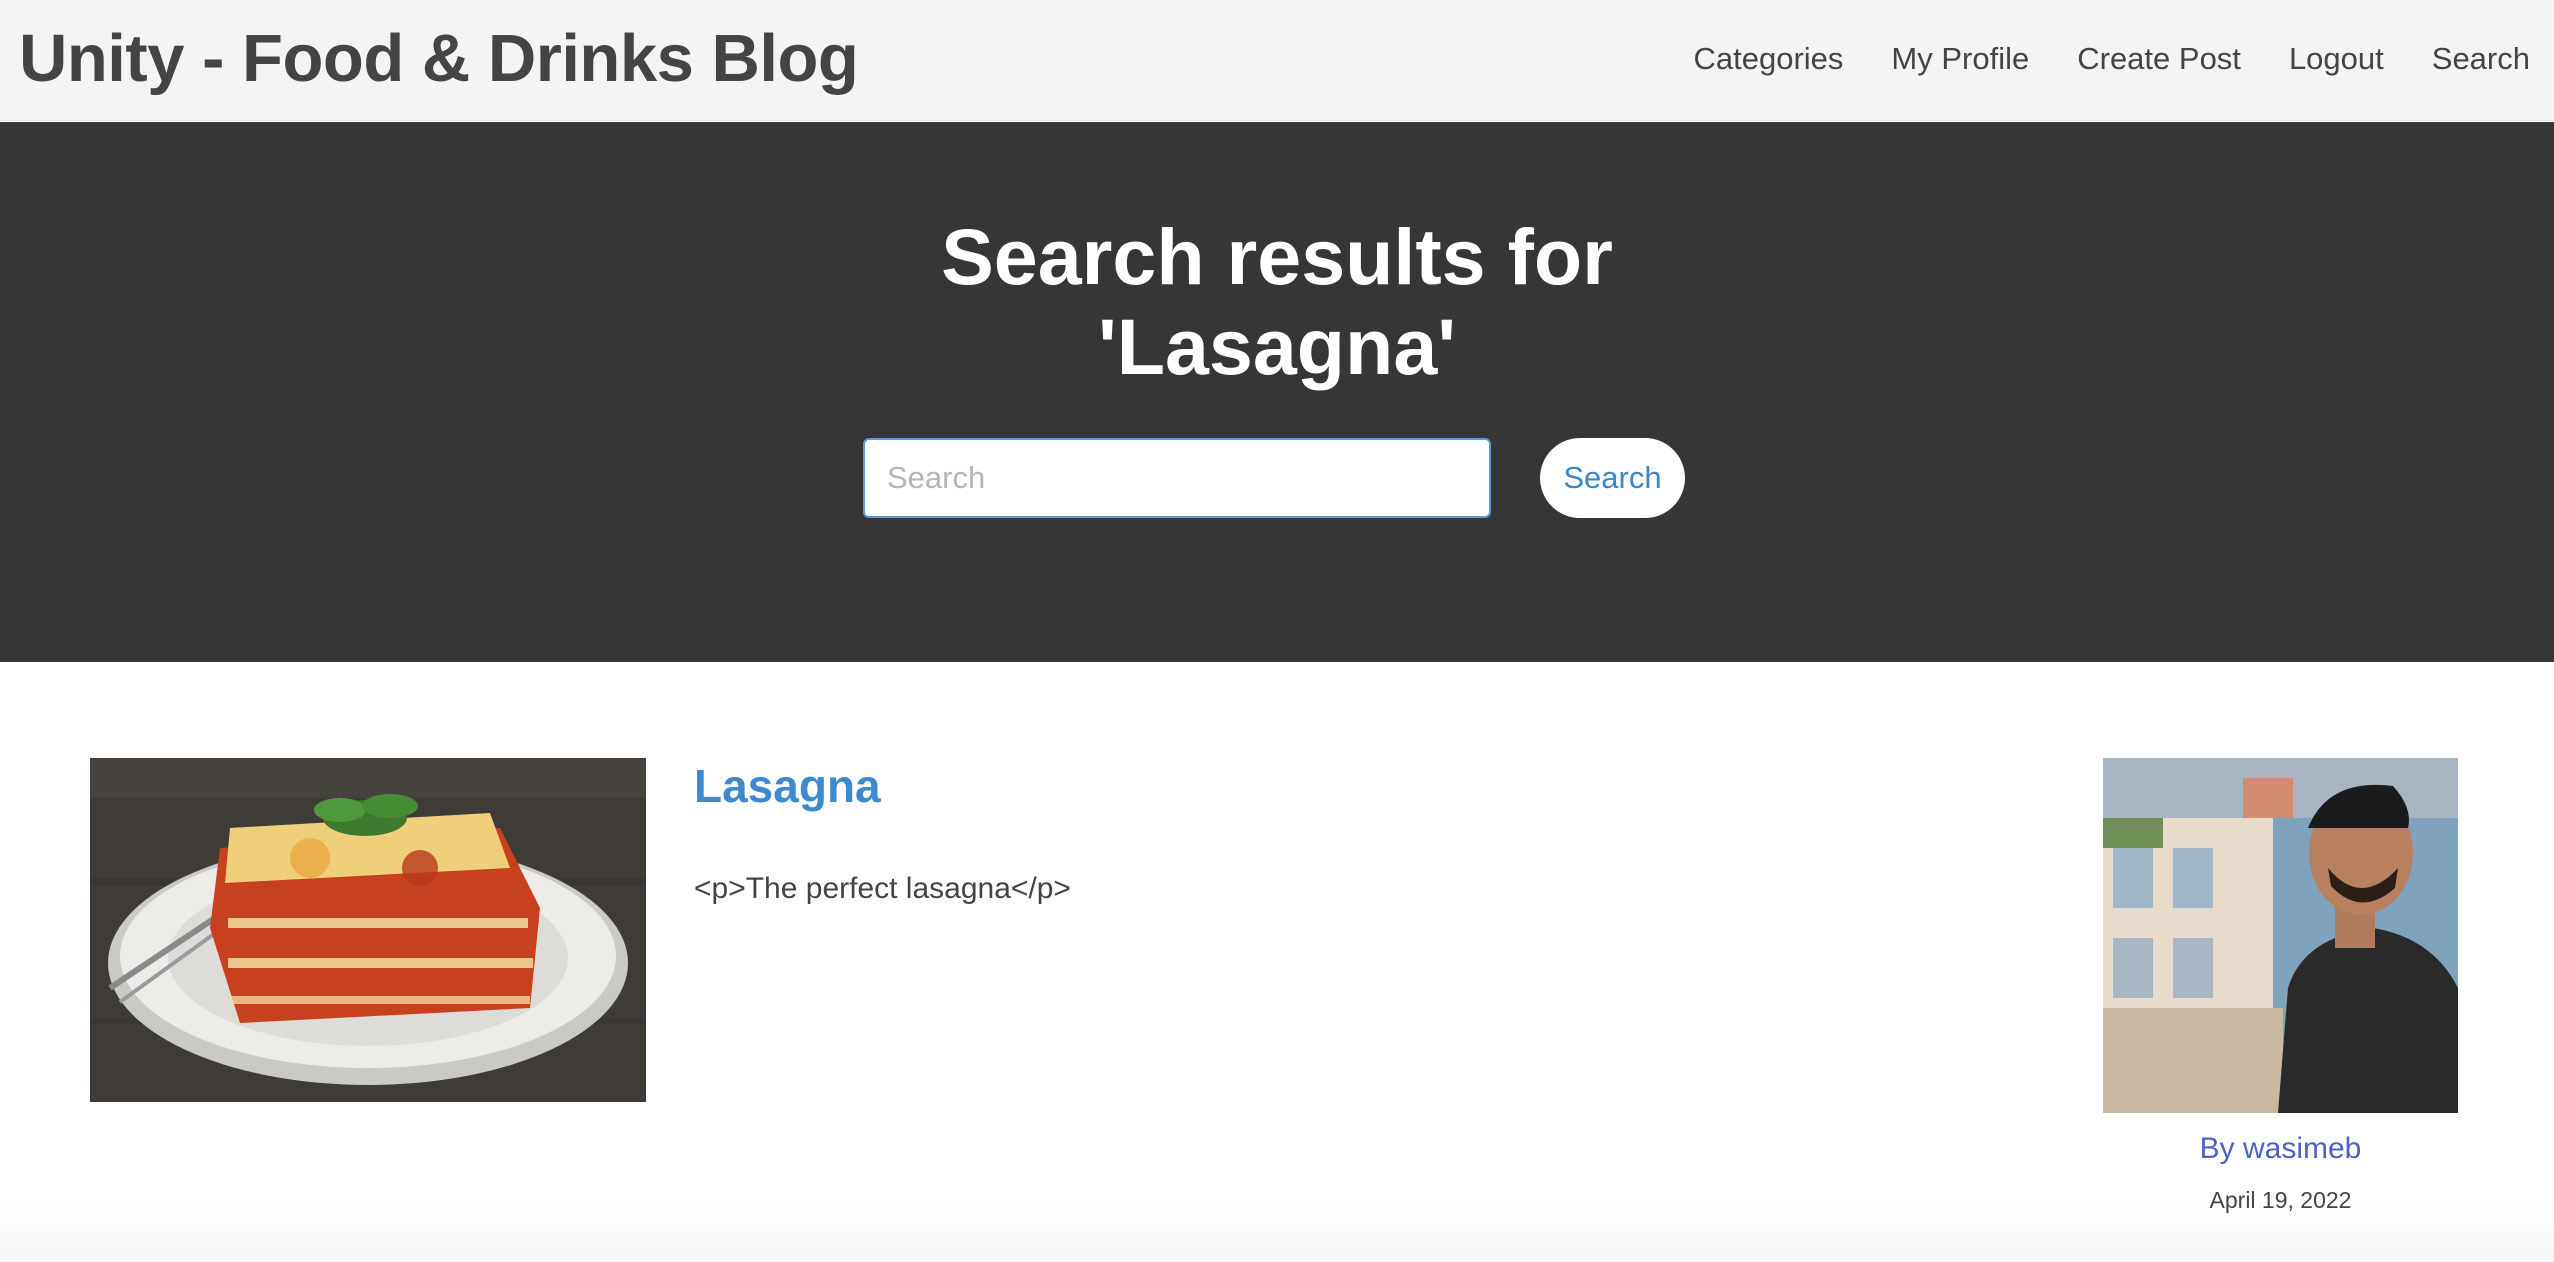  What do you see at coordinates (1612, 478) in the screenshot?
I see `search-button: Search` at bounding box center [1612, 478].